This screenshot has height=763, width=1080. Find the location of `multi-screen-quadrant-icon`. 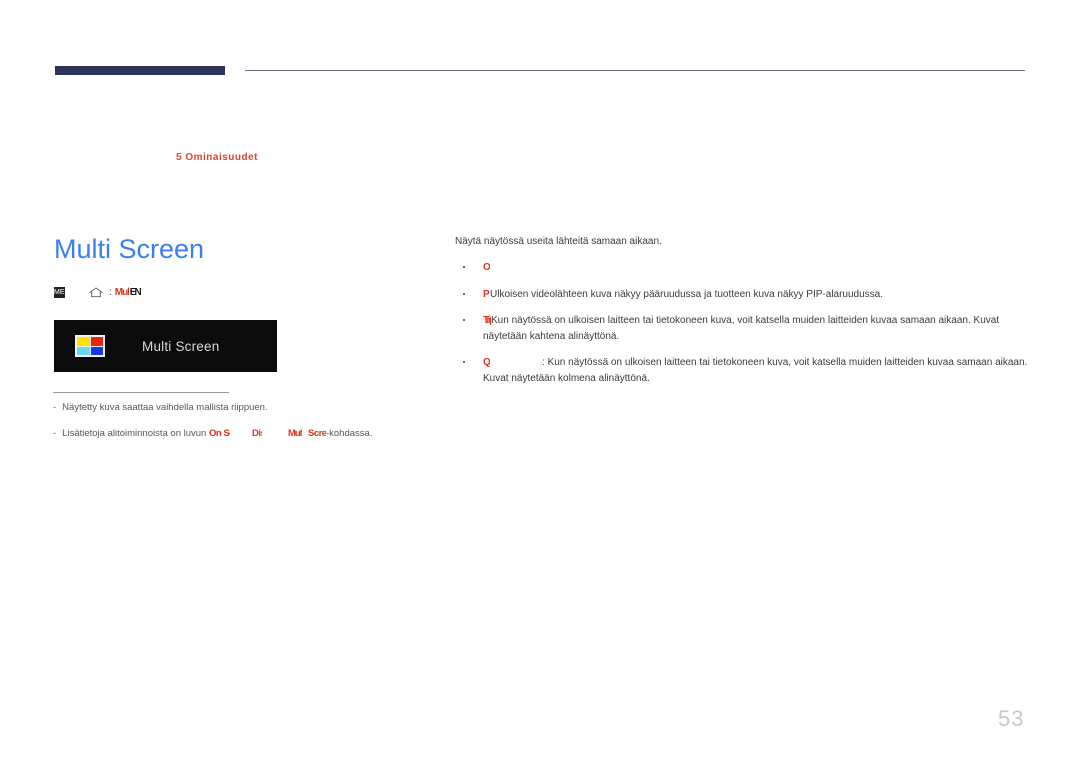

multi-screen-quadrant-icon is located at coordinates (90, 346).